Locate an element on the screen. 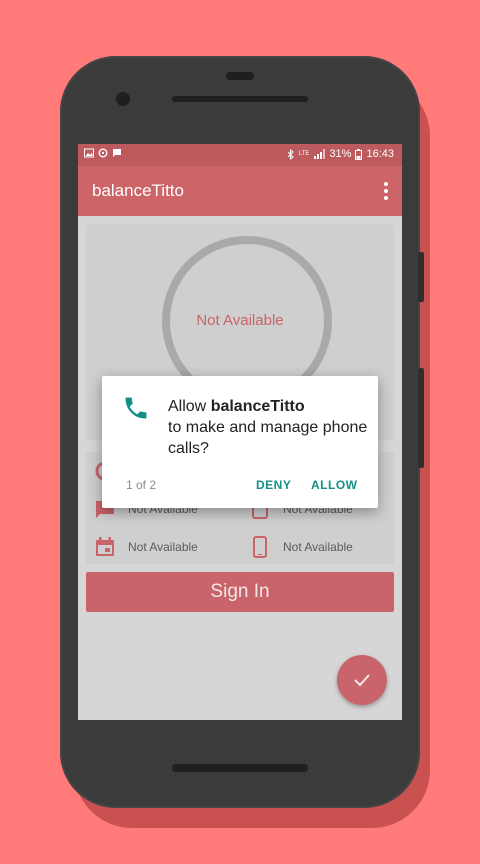 This screenshot has width=480, height=864. status-bar: LTE 31% 16:43 is located at coordinates (240, 155).